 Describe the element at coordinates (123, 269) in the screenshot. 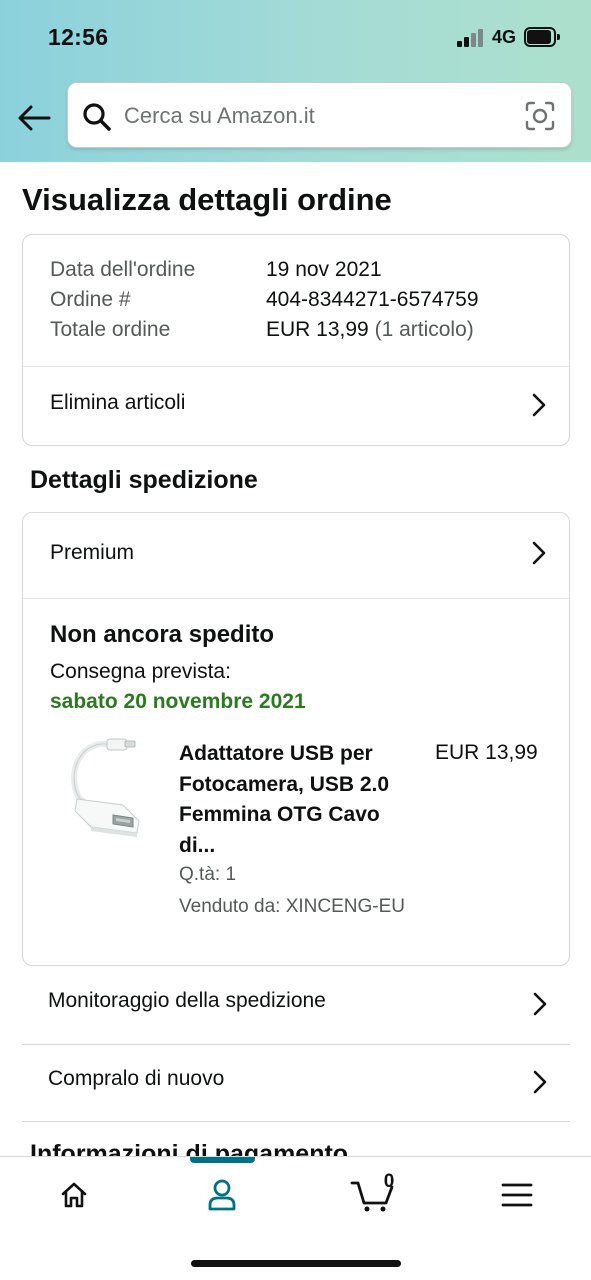

I see `order-date-label: Data dell'ordine` at that location.